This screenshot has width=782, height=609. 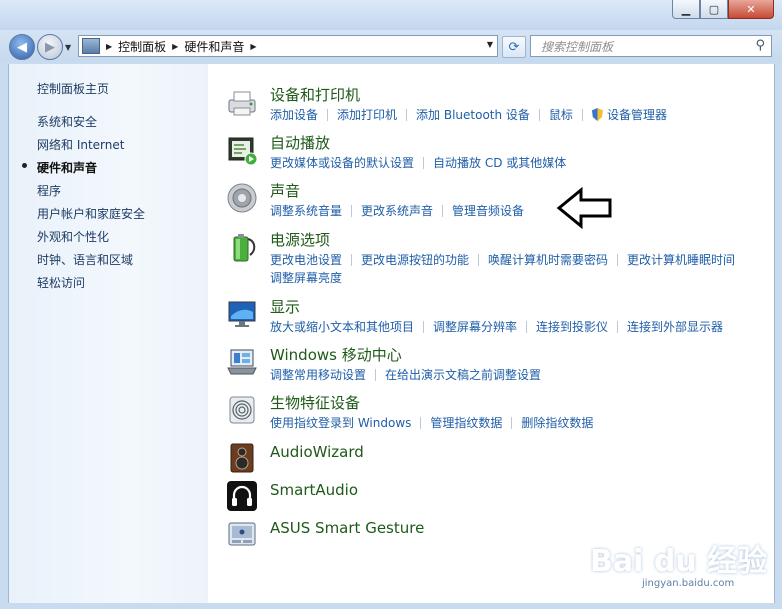 What do you see at coordinates (318, 375) in the screenshot?
I see `link-adjust-mobility-settings: 调整常用移动设置` at bounding box center [318, 375].